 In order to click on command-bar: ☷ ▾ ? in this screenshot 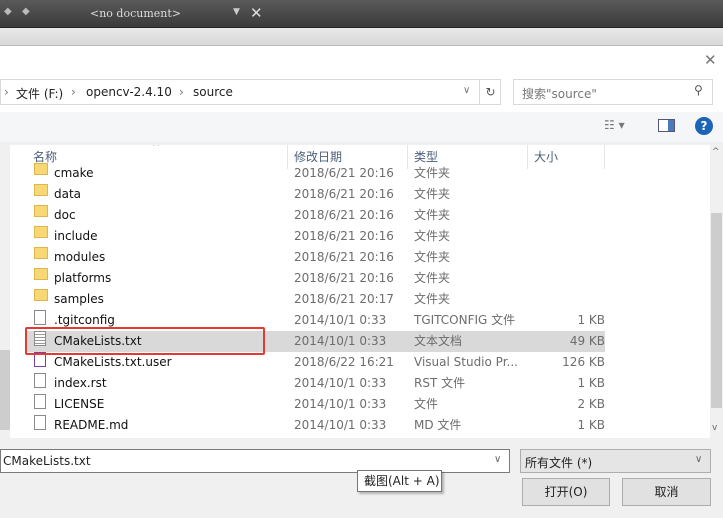, I will do `click(361, 127)`.